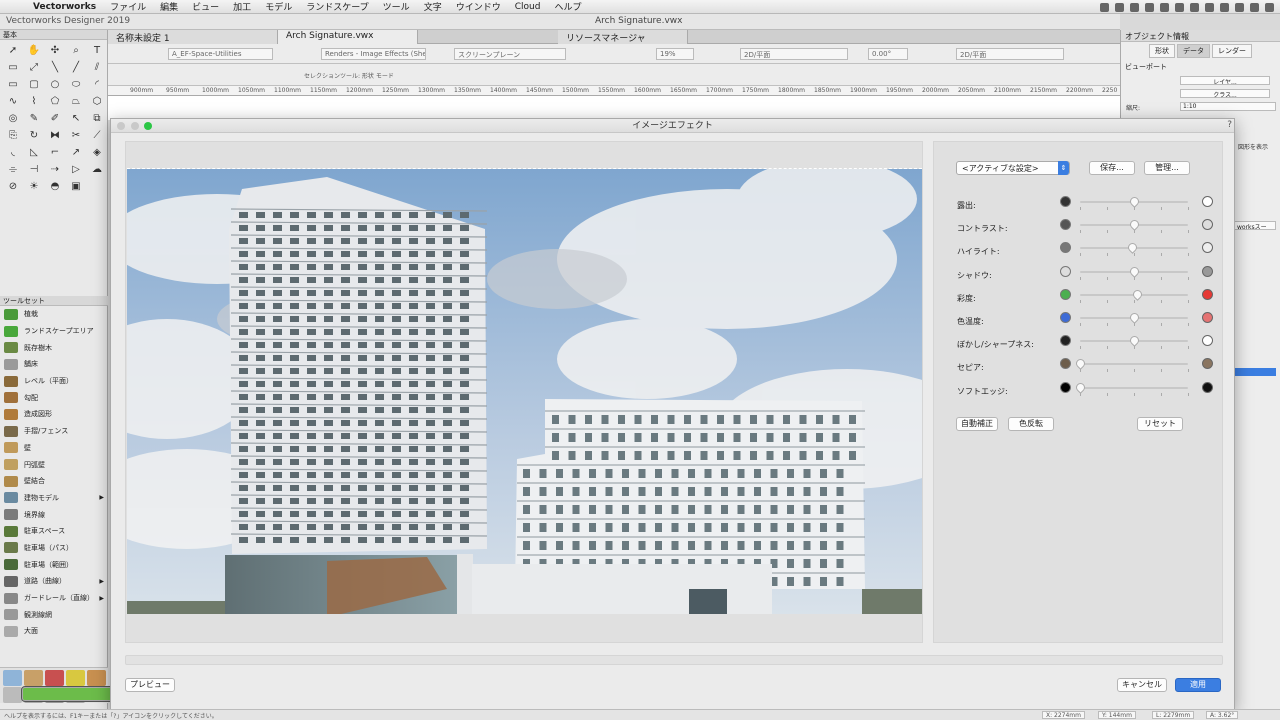  I want to click on toolset-item: 観測線網, so click(54, 614).